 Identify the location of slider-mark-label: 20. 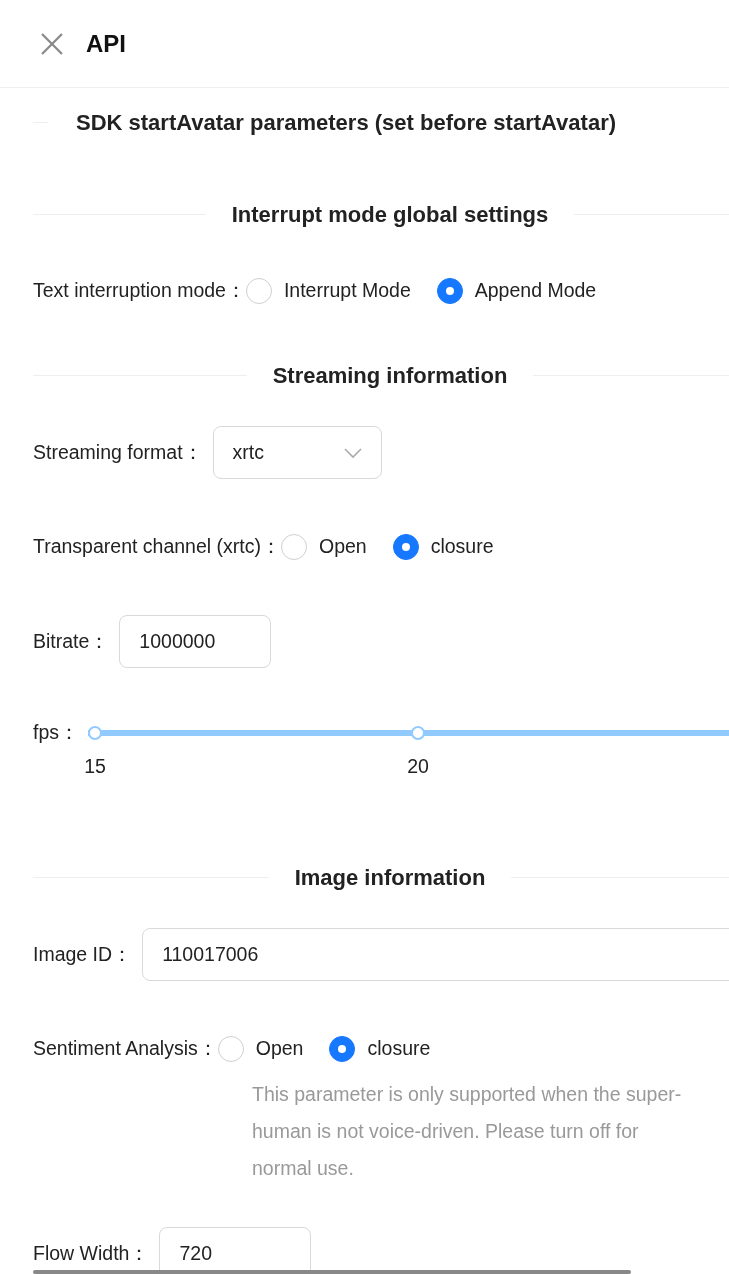
(418, 766).